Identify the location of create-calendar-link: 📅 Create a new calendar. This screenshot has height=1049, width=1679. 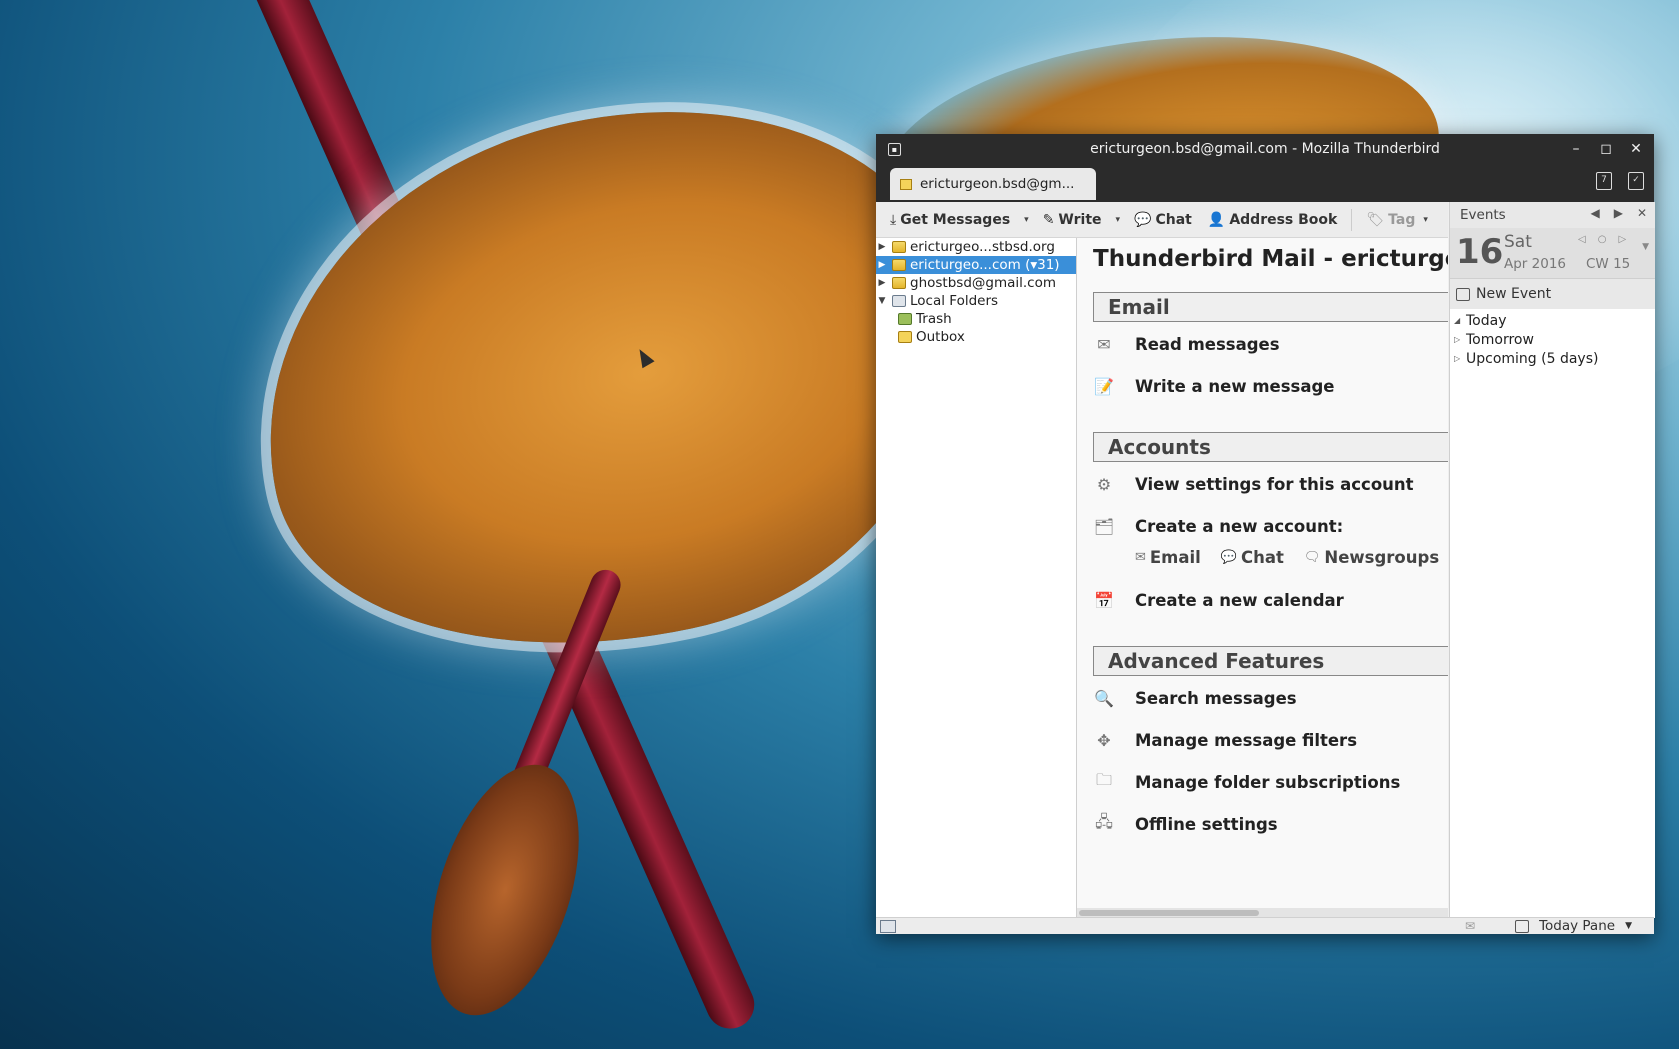
(1218, 600).